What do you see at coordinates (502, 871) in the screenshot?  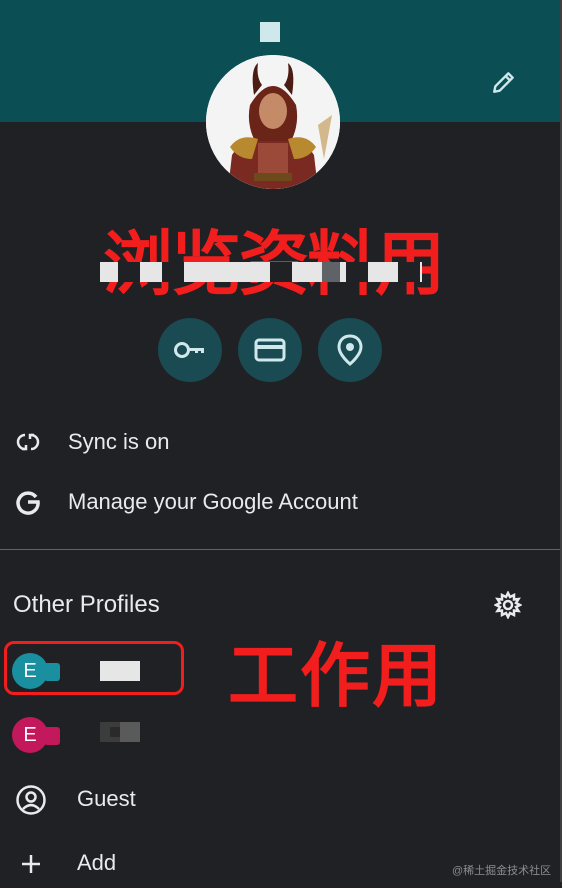 I see `watermark: @稀土掘金技术社区` at bounding box center [502, 871].